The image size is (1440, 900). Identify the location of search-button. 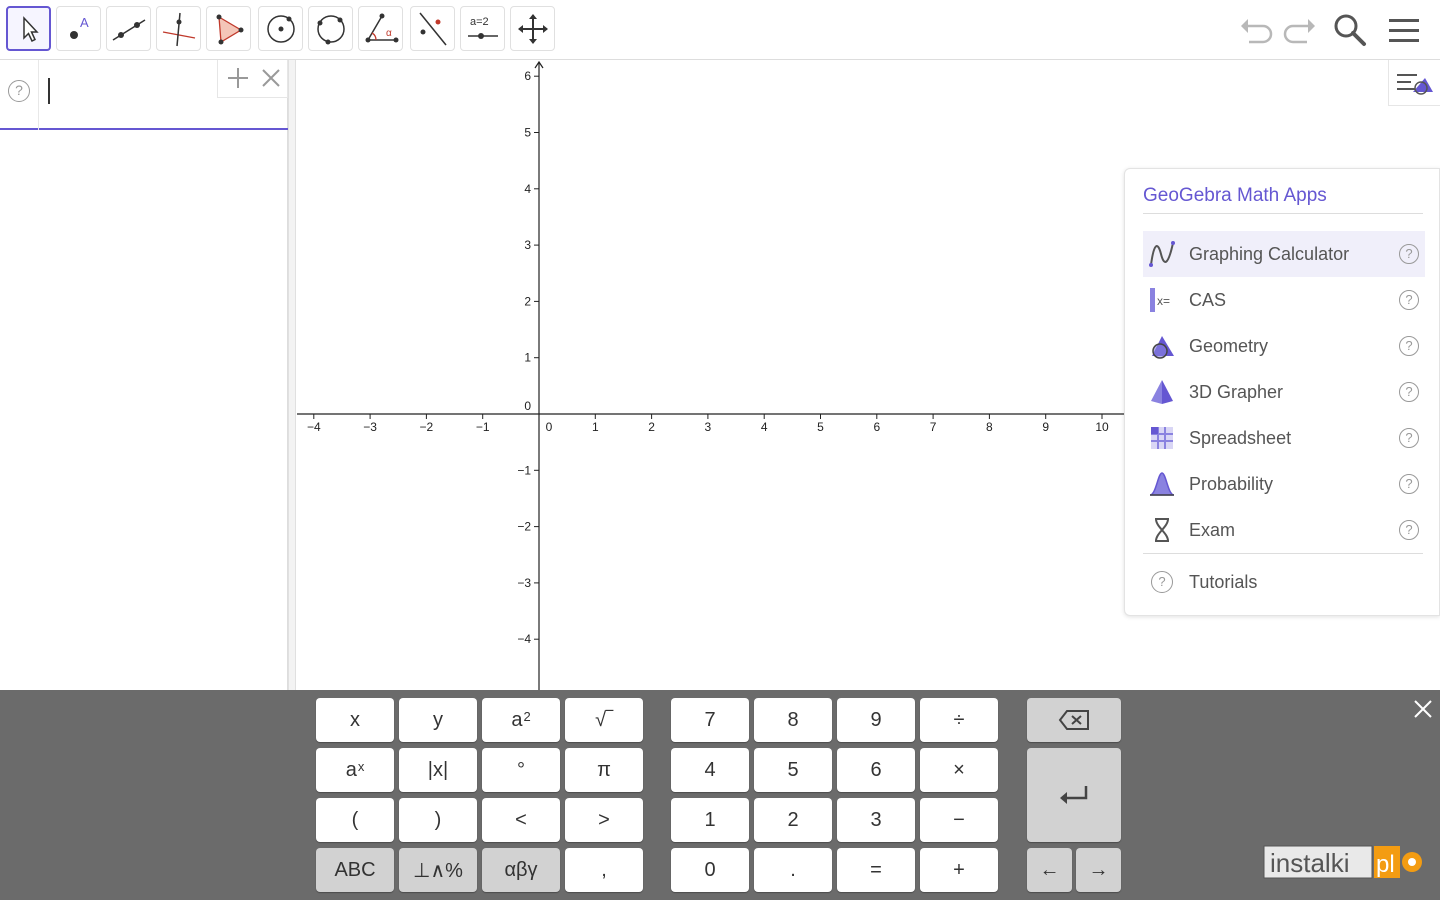
(1350, 30).